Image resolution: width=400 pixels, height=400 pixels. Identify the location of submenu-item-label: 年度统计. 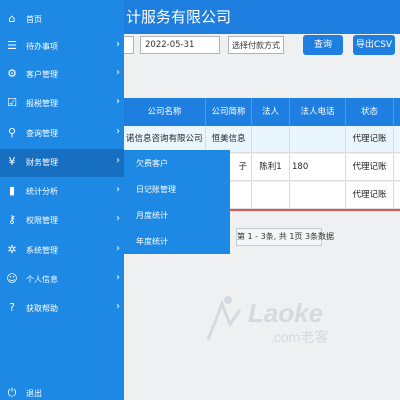
(152, 241).